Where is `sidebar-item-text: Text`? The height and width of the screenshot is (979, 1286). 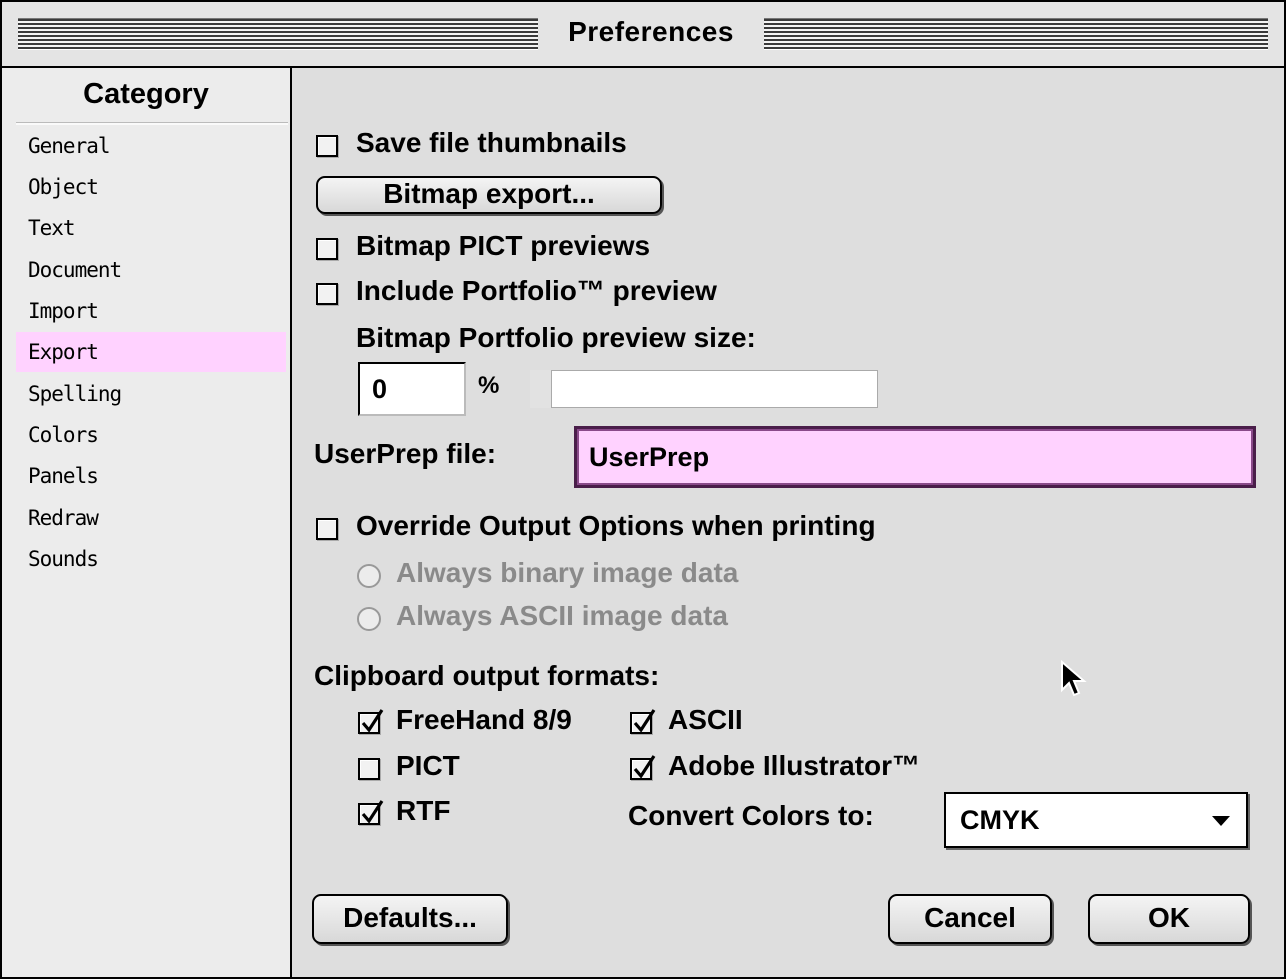 sidebar-item-text: Text is located at coordinates (151, 228).